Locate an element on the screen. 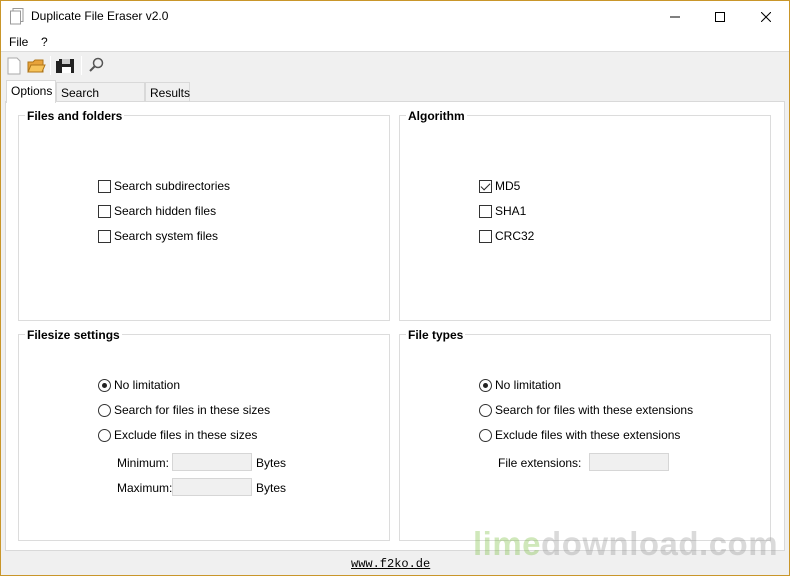 The image size is (790, 576). radio-label: Exclude files with these extensions is located at coordinates (588, 435).